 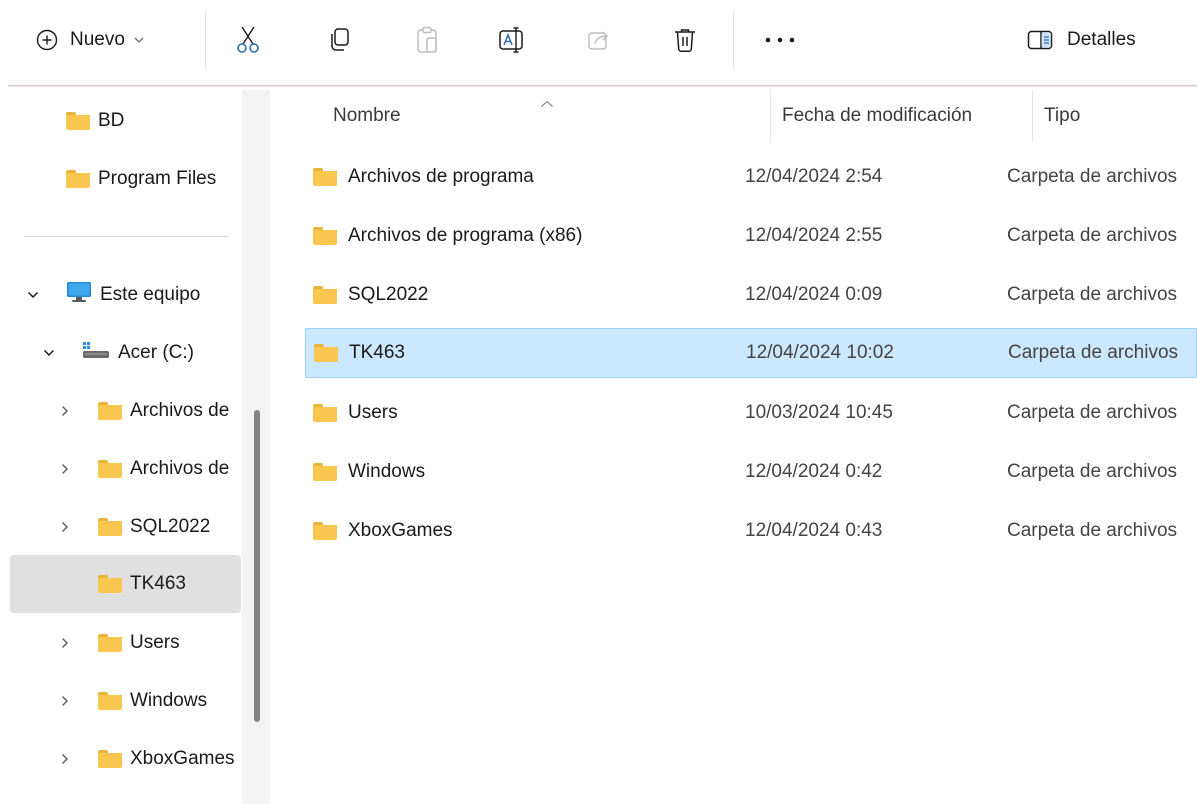 I want to click on sidebar-item-users: Users, so click(x=170, y=643).